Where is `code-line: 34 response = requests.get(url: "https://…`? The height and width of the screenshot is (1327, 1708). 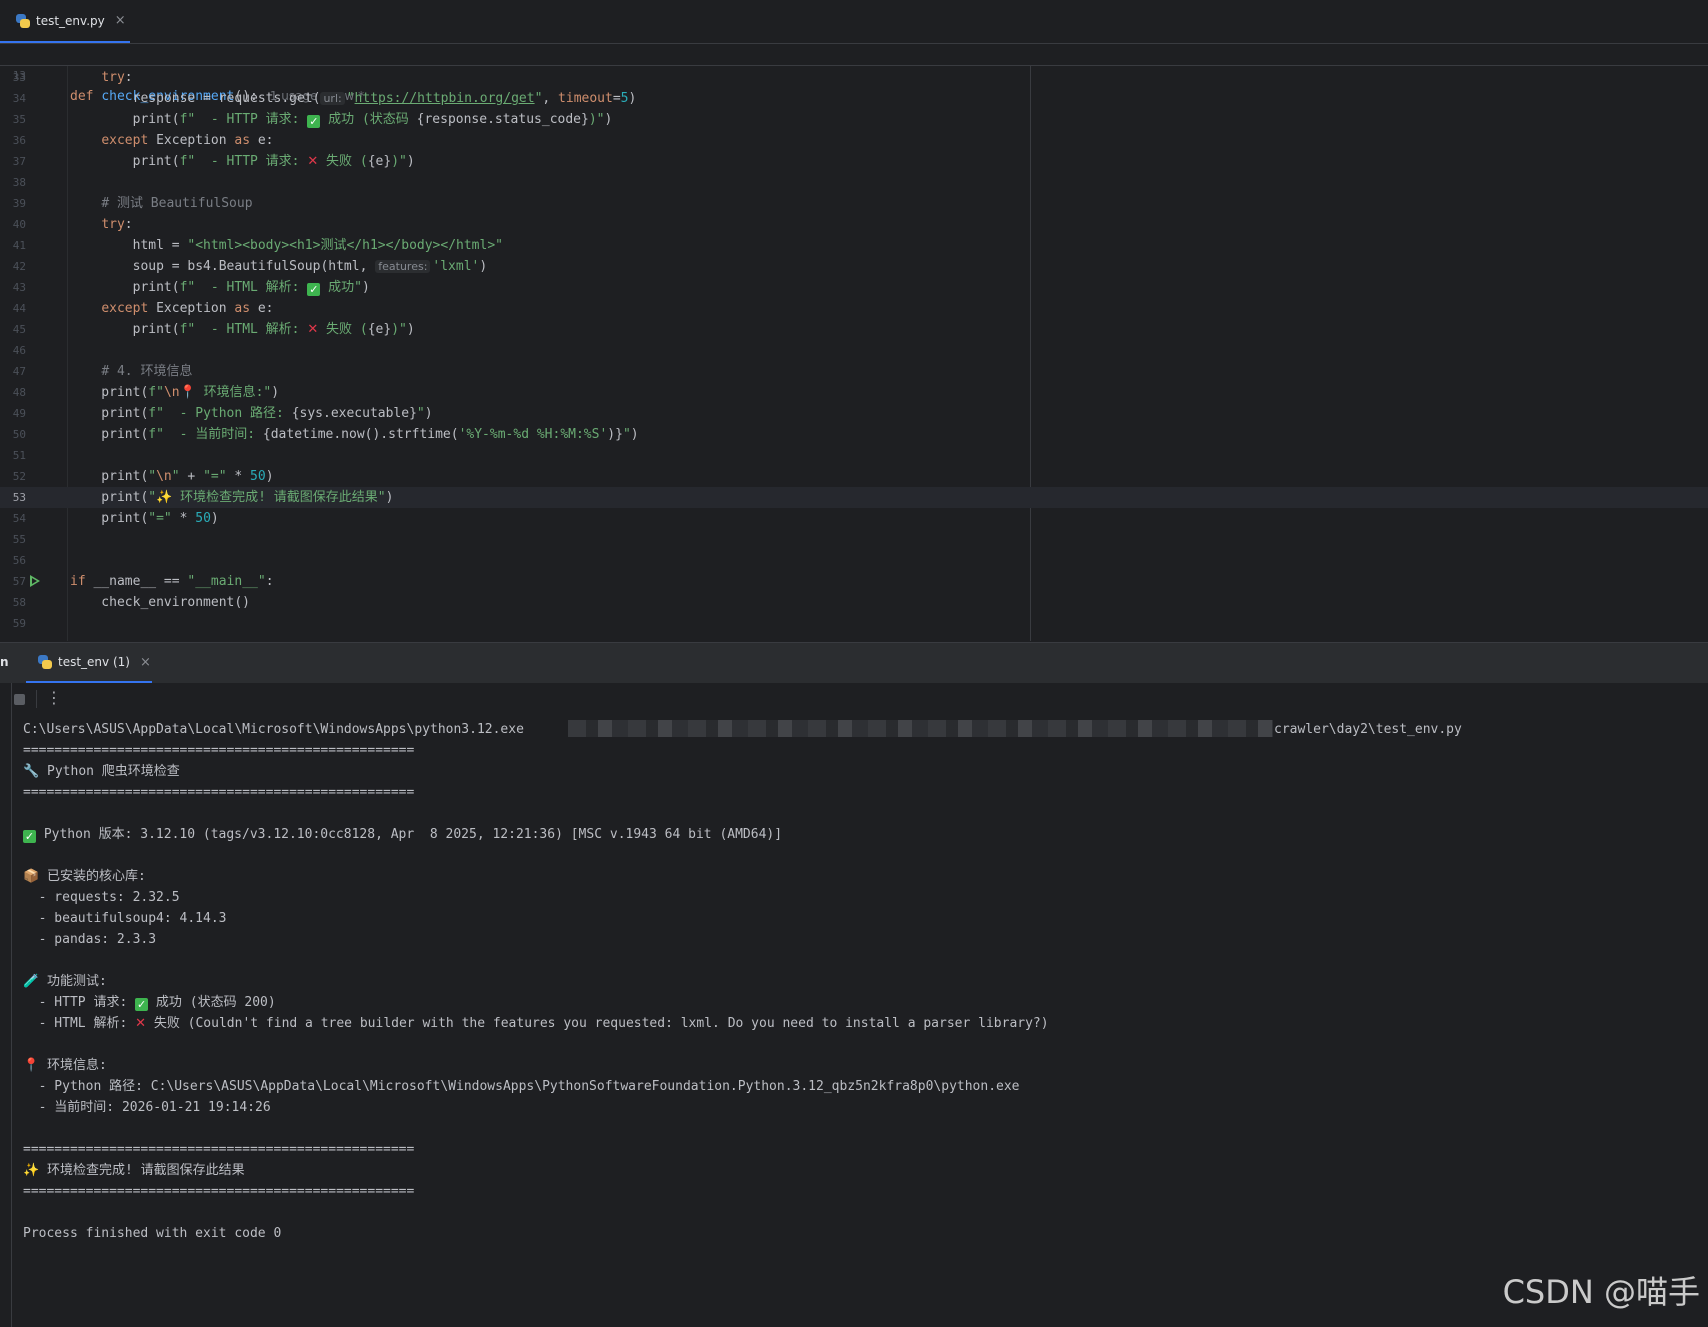
code-line: 34 response = requests.get(url: "https://… is located at coordinates (854, 98).